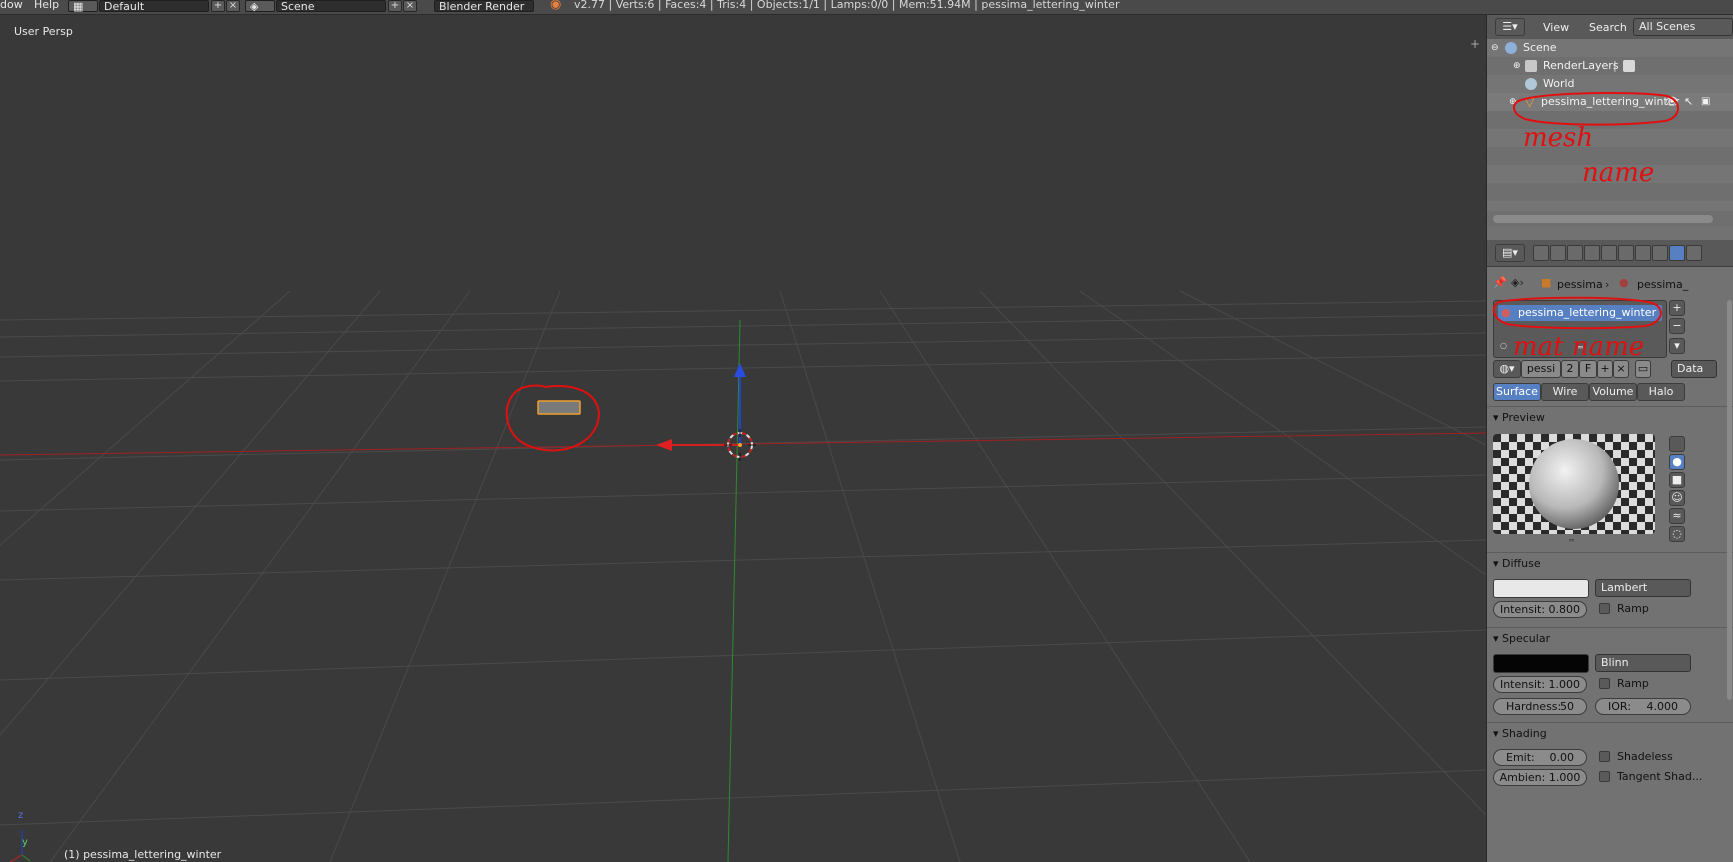 This screenshot has width=1733, height=862. I want to click on view-mode-label: User Persp, so click(43, 31).